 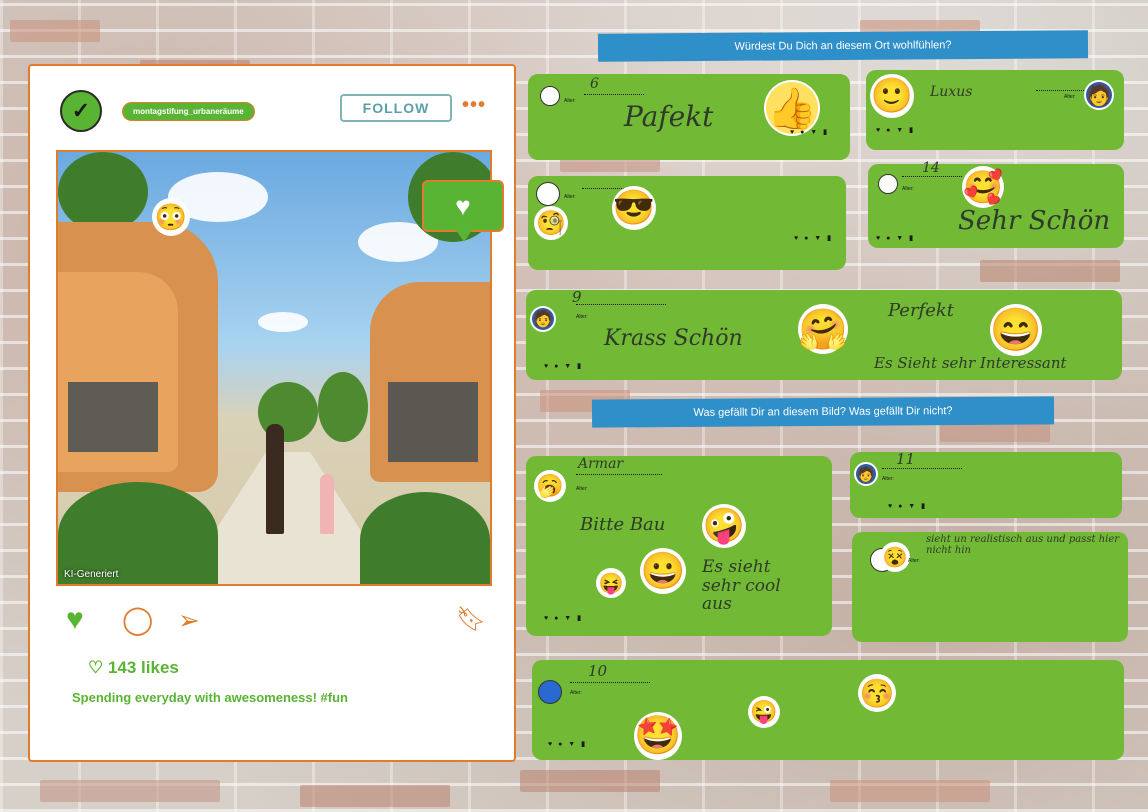 I want to click on comment-bubble: 14 Alter: 🥰 Sehr Schön ♥ ● ▼ ▮, so click(x=996, y=204).